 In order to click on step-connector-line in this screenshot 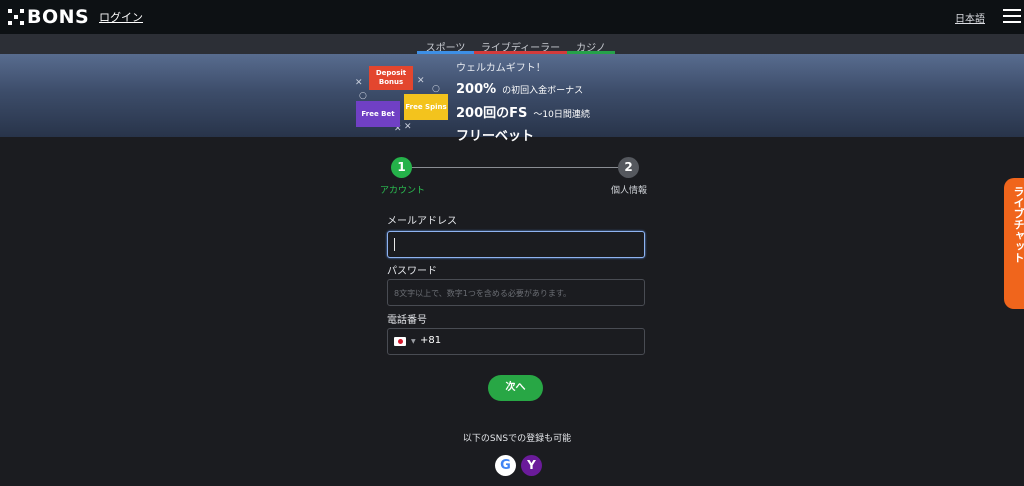, I will do `click(514, 167)`.